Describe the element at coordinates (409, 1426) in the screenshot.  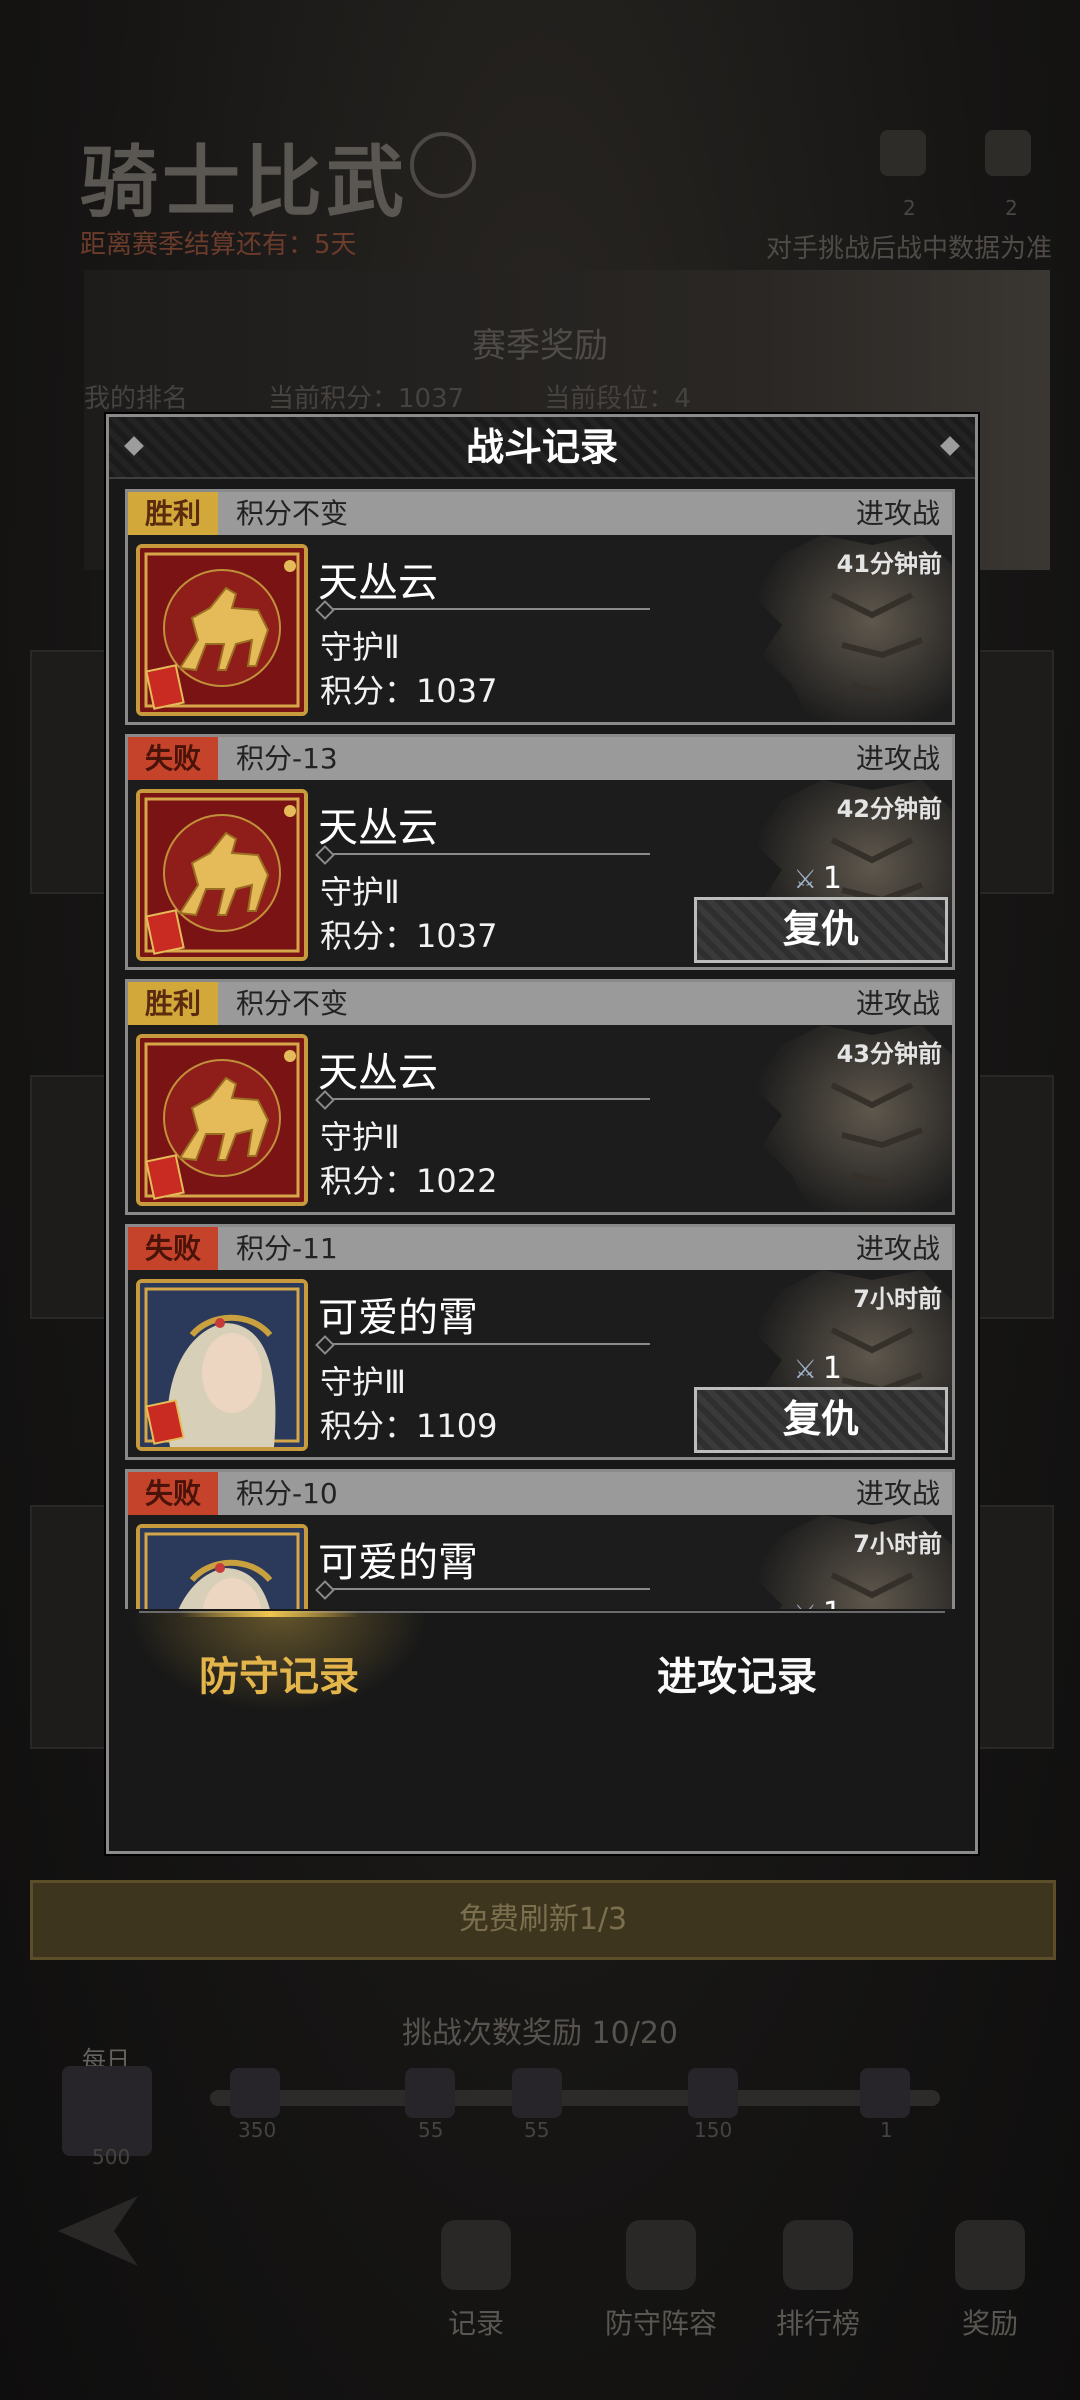
I see `opponent-score: 积分：1109` at that location.